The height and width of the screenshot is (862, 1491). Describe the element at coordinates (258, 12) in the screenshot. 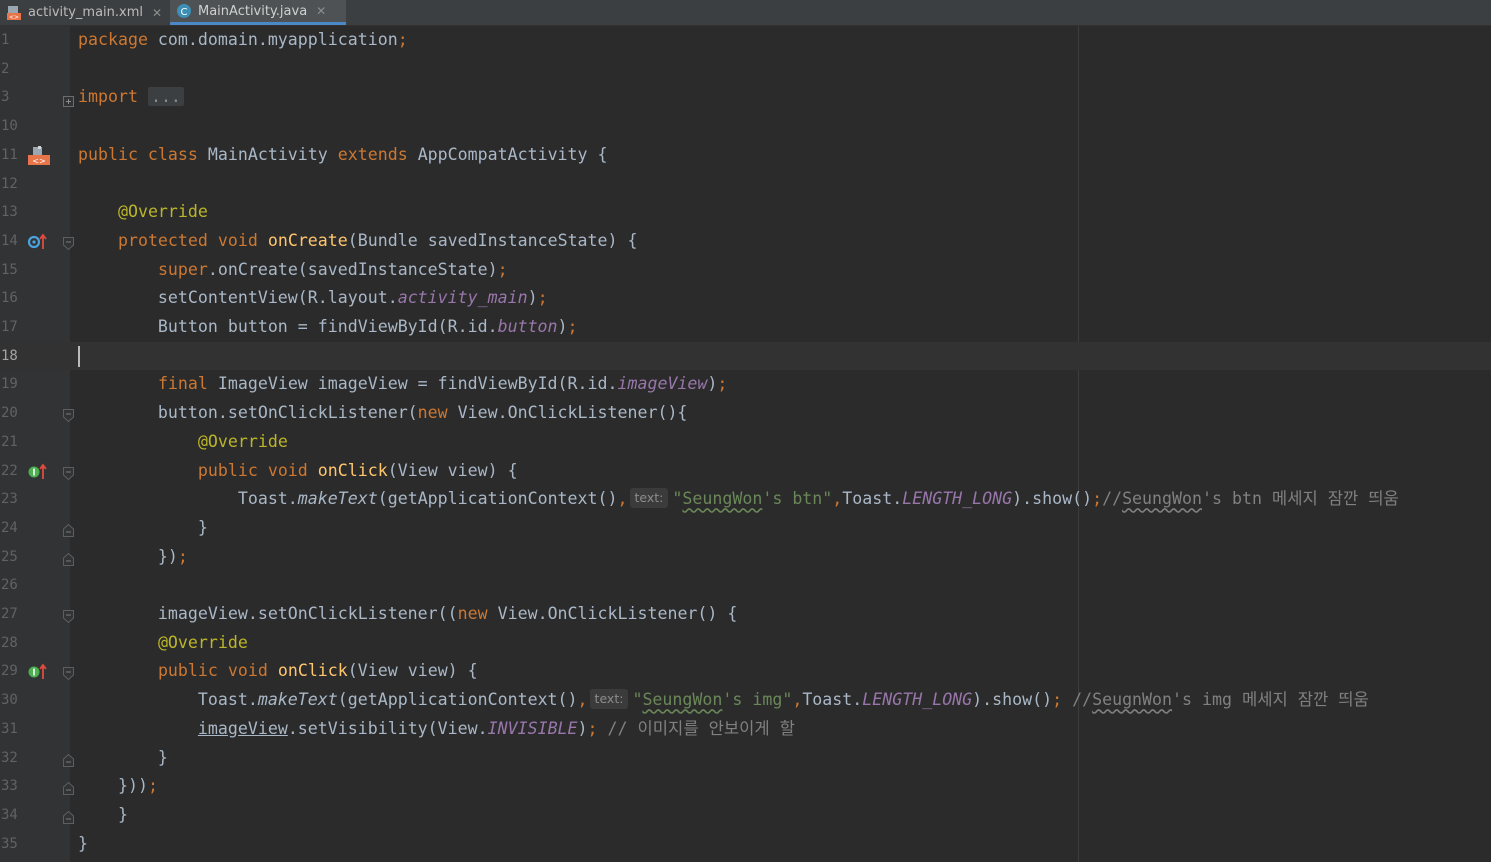

I see `tab-mainactivity-java: C MainActivity.java ✕` at that location.